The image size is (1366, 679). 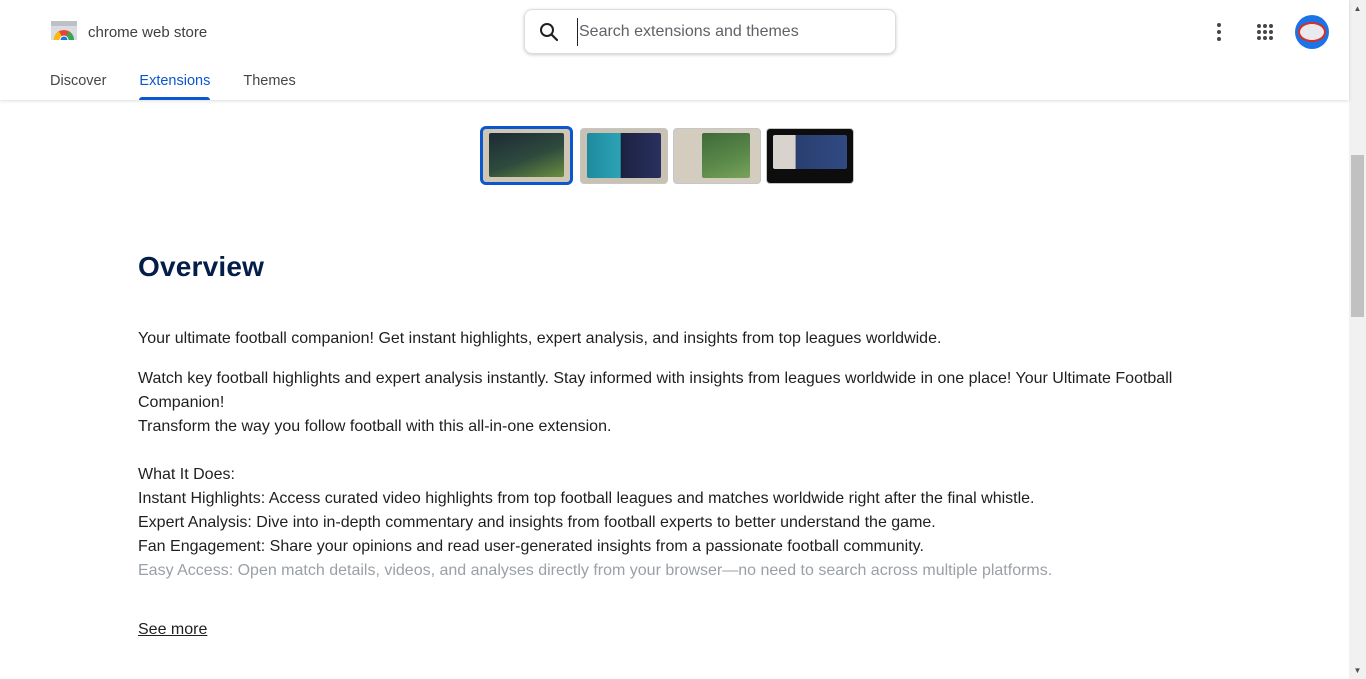 I want to click on search-icon, so click(x=549, y=32).